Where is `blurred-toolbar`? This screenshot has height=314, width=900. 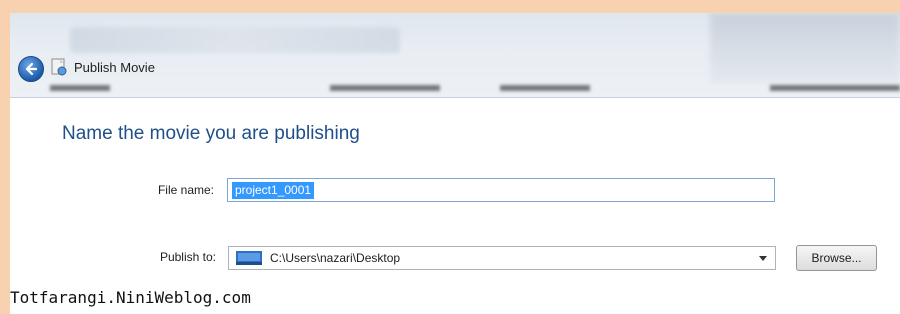
blurred-toolbar is located at coordinates (805, 48).